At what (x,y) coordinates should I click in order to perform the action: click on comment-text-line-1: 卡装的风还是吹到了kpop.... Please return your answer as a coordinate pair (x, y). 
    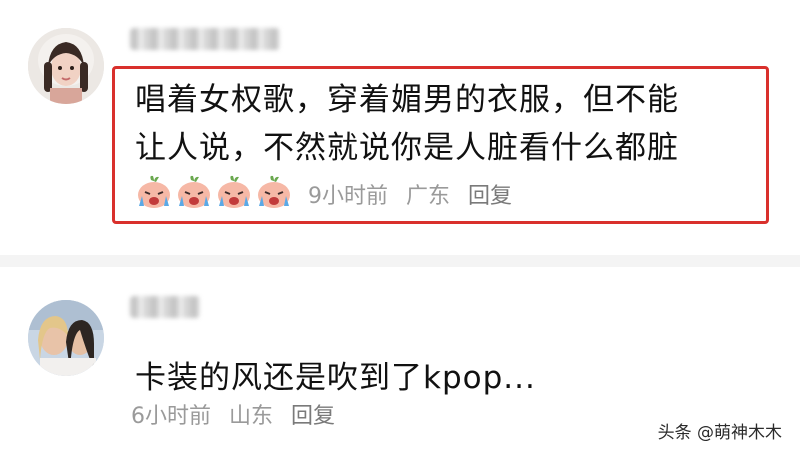
    Looking at the image, I should click on (335, 378).